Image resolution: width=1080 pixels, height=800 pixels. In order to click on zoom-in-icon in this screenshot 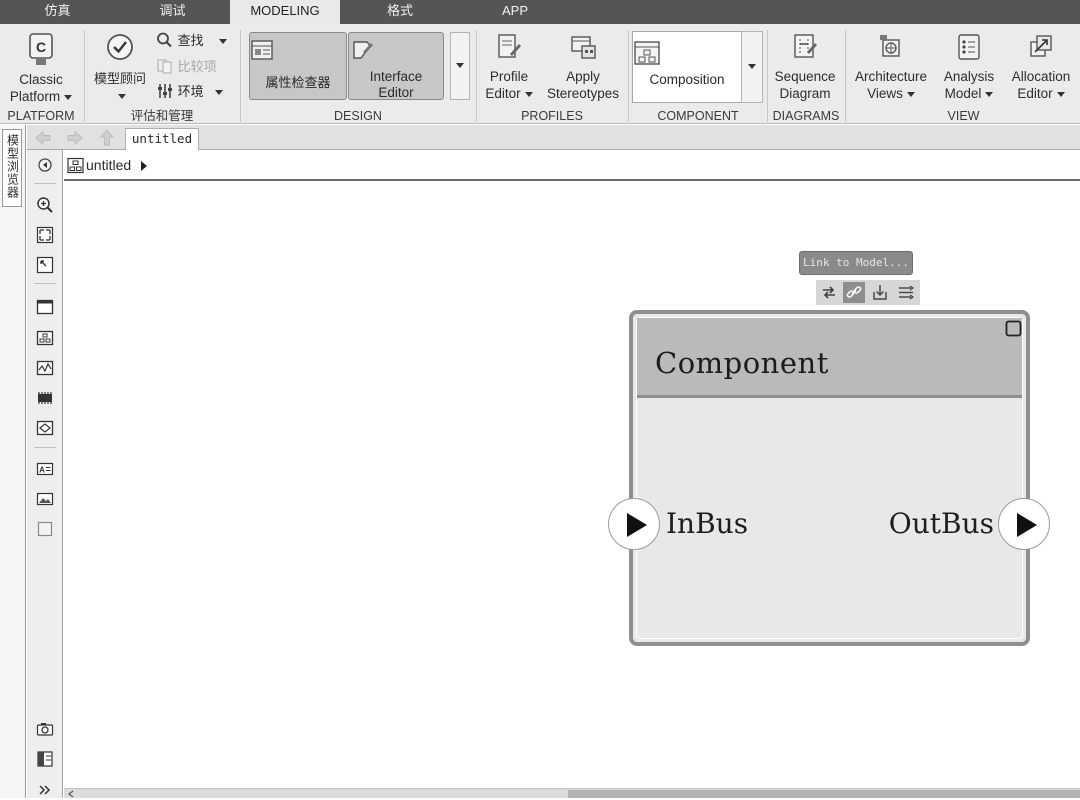, I will do `click(45, 205)`.